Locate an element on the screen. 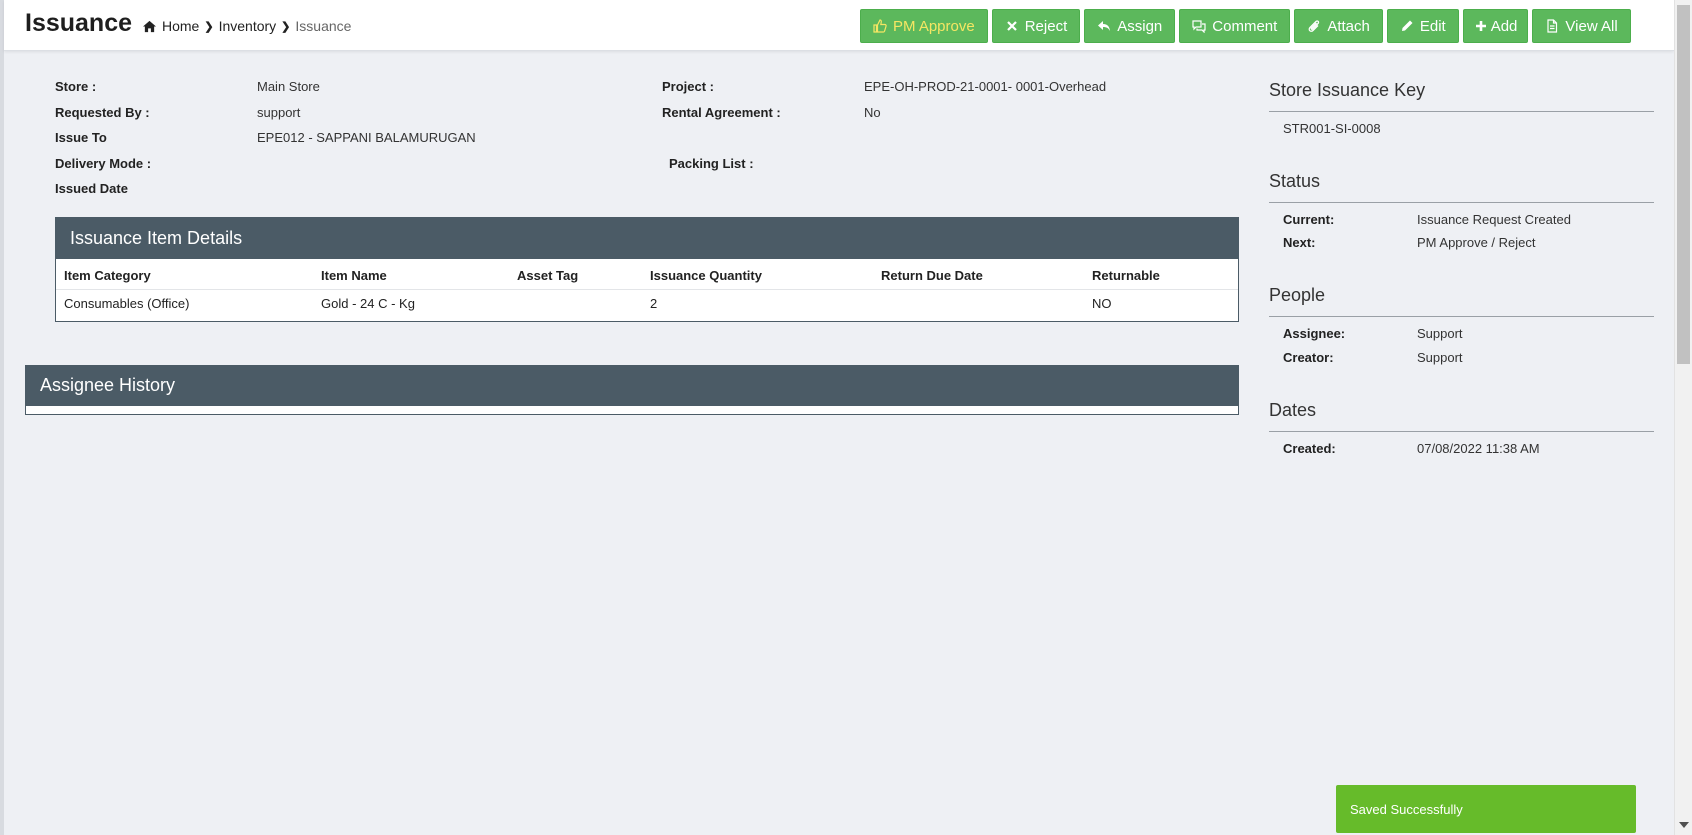 The width and height of the screenshot is (1692, 835). edit-button: Edit is located at coordinates (1422, 26).